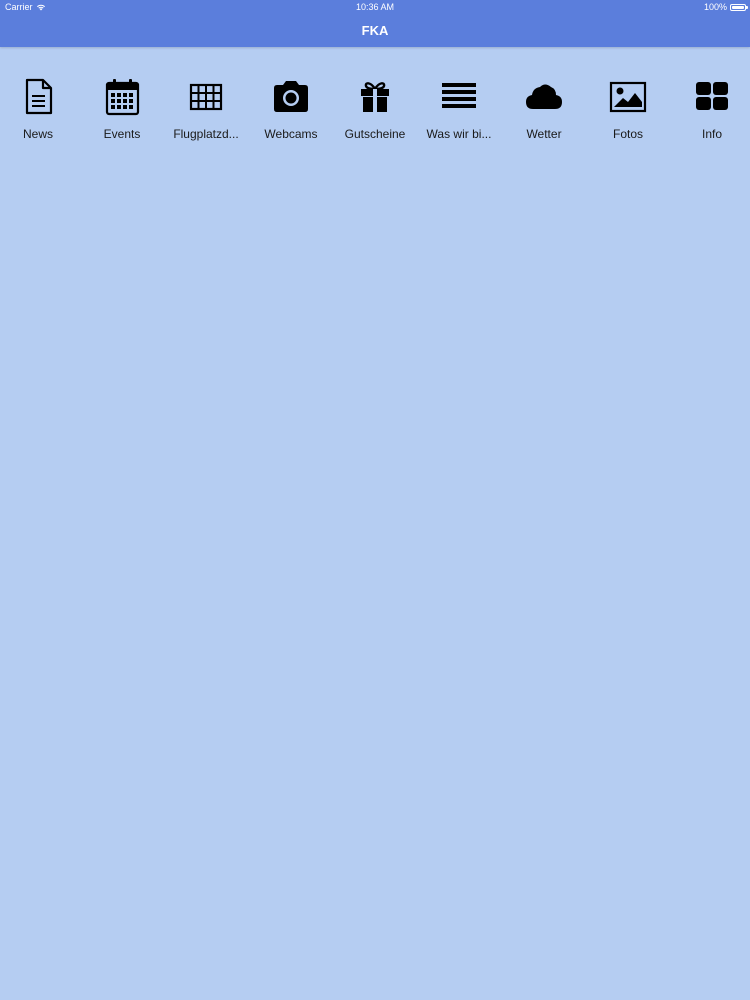 This screenshot has width=750, height=1000. What do you see at coordinates (544, 134) in the screenshot?
I see `menu-item-label: Wetter` at bounding box center [544, 134].